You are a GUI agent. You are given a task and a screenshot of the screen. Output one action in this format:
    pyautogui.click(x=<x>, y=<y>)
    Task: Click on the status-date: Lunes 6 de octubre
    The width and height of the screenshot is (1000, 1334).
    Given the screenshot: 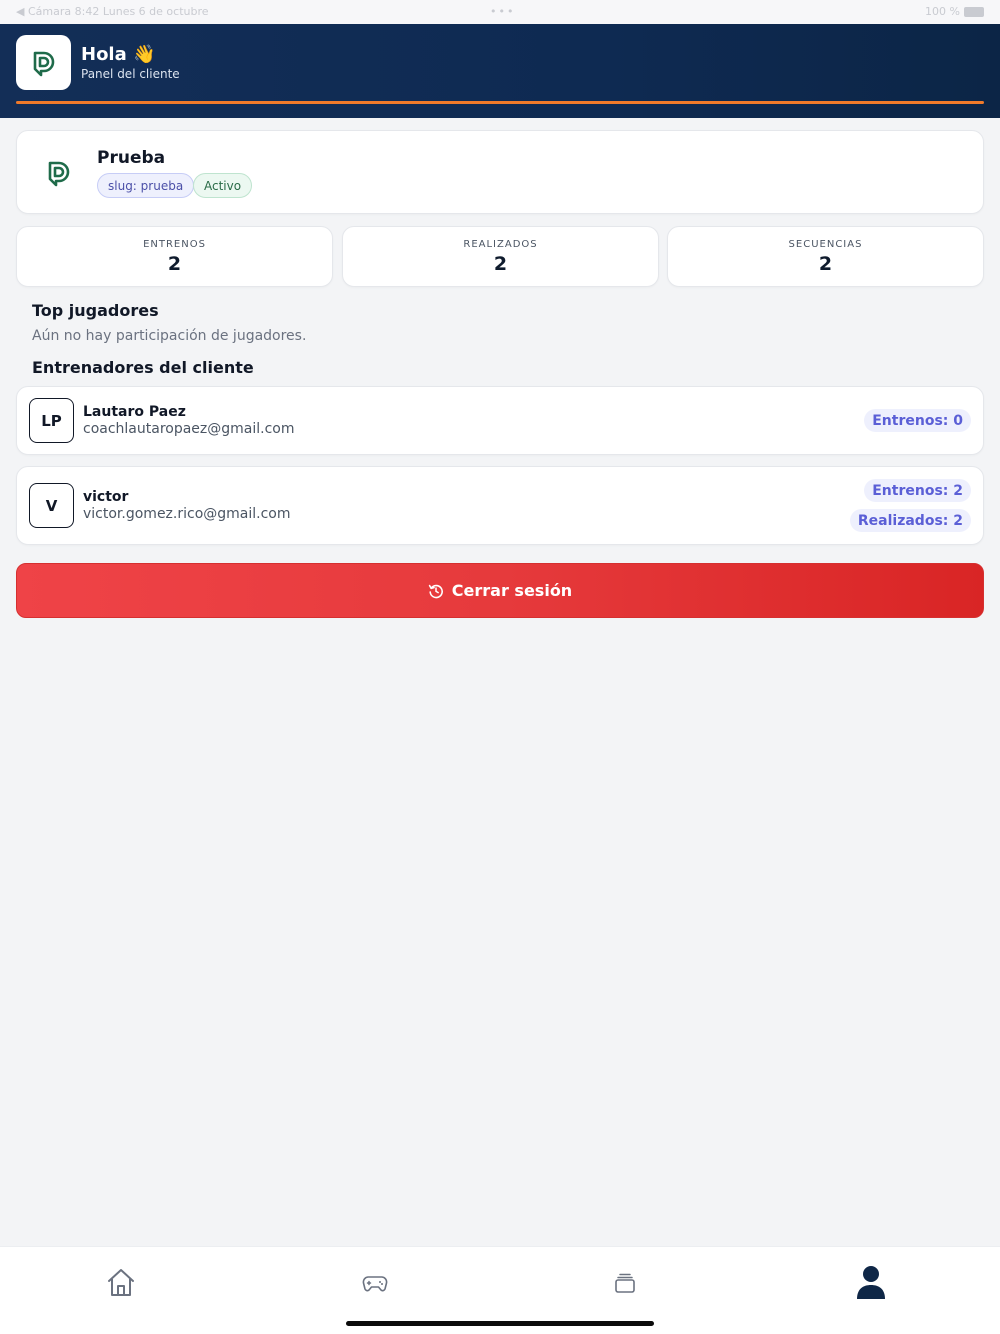 What is the action you would take?
    pyautogui.click(x=155, y=11)
    